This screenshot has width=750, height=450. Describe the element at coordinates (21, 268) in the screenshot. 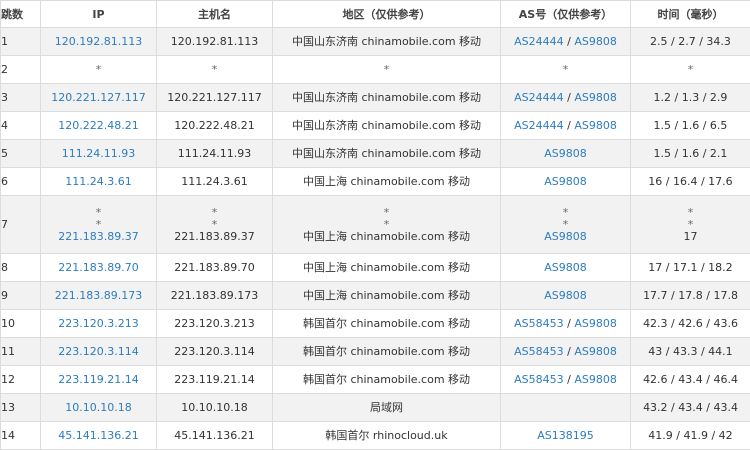

I see `hop-number: 8` at that location.